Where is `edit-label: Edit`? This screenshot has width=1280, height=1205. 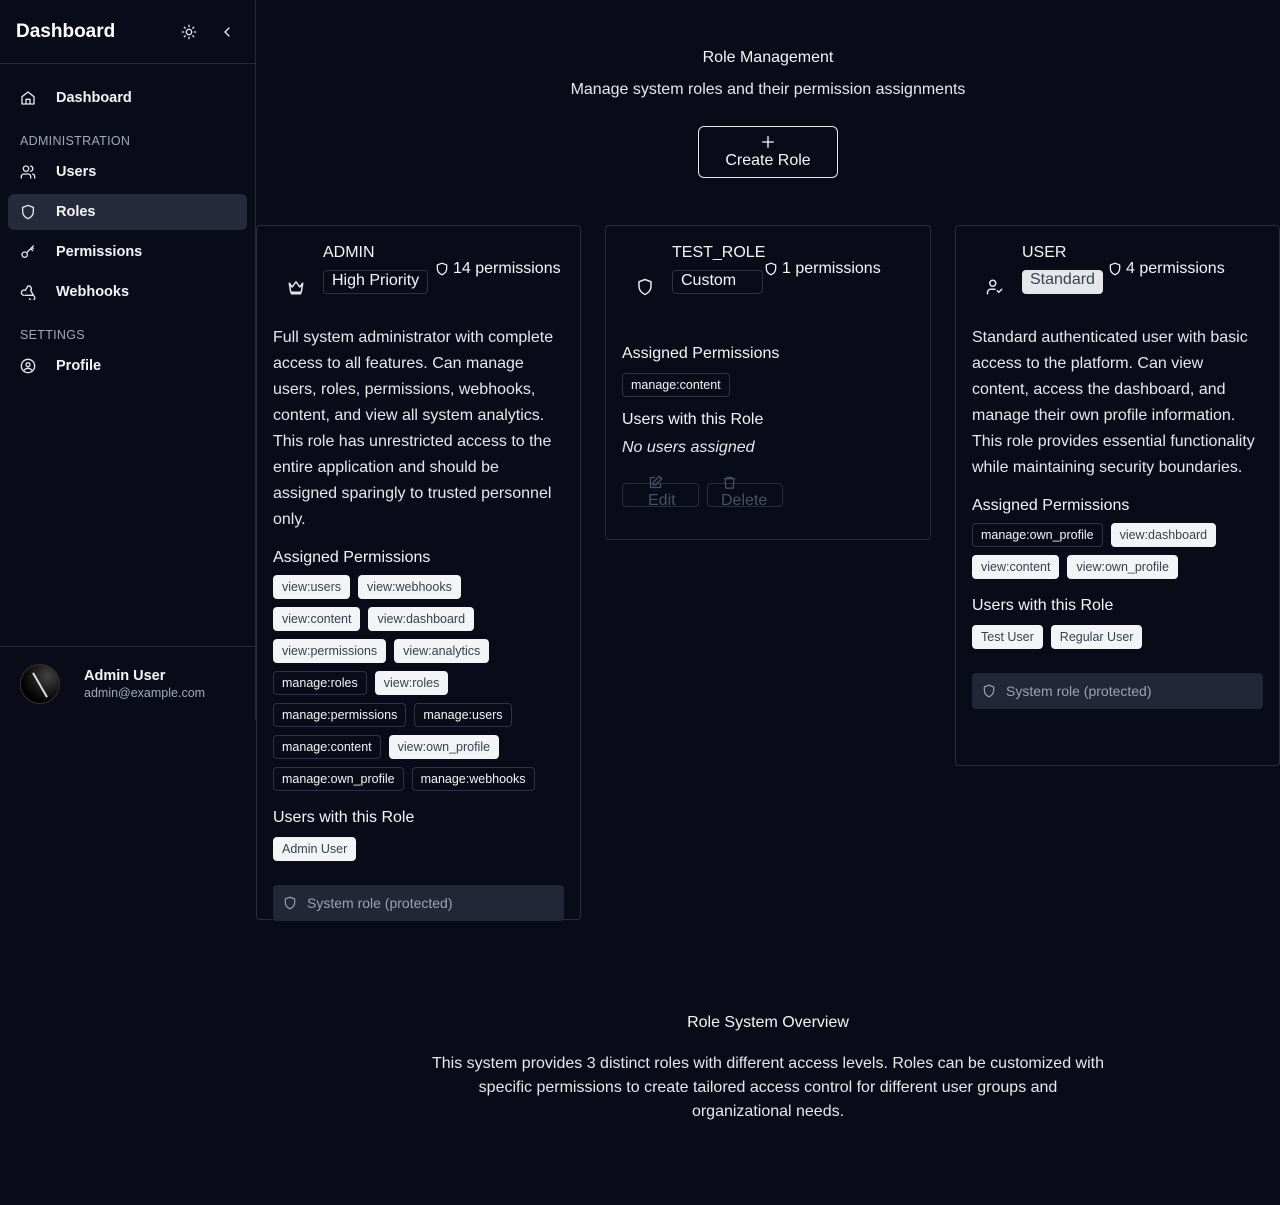
edit-label: Edit is located at coordinates (662, 500).